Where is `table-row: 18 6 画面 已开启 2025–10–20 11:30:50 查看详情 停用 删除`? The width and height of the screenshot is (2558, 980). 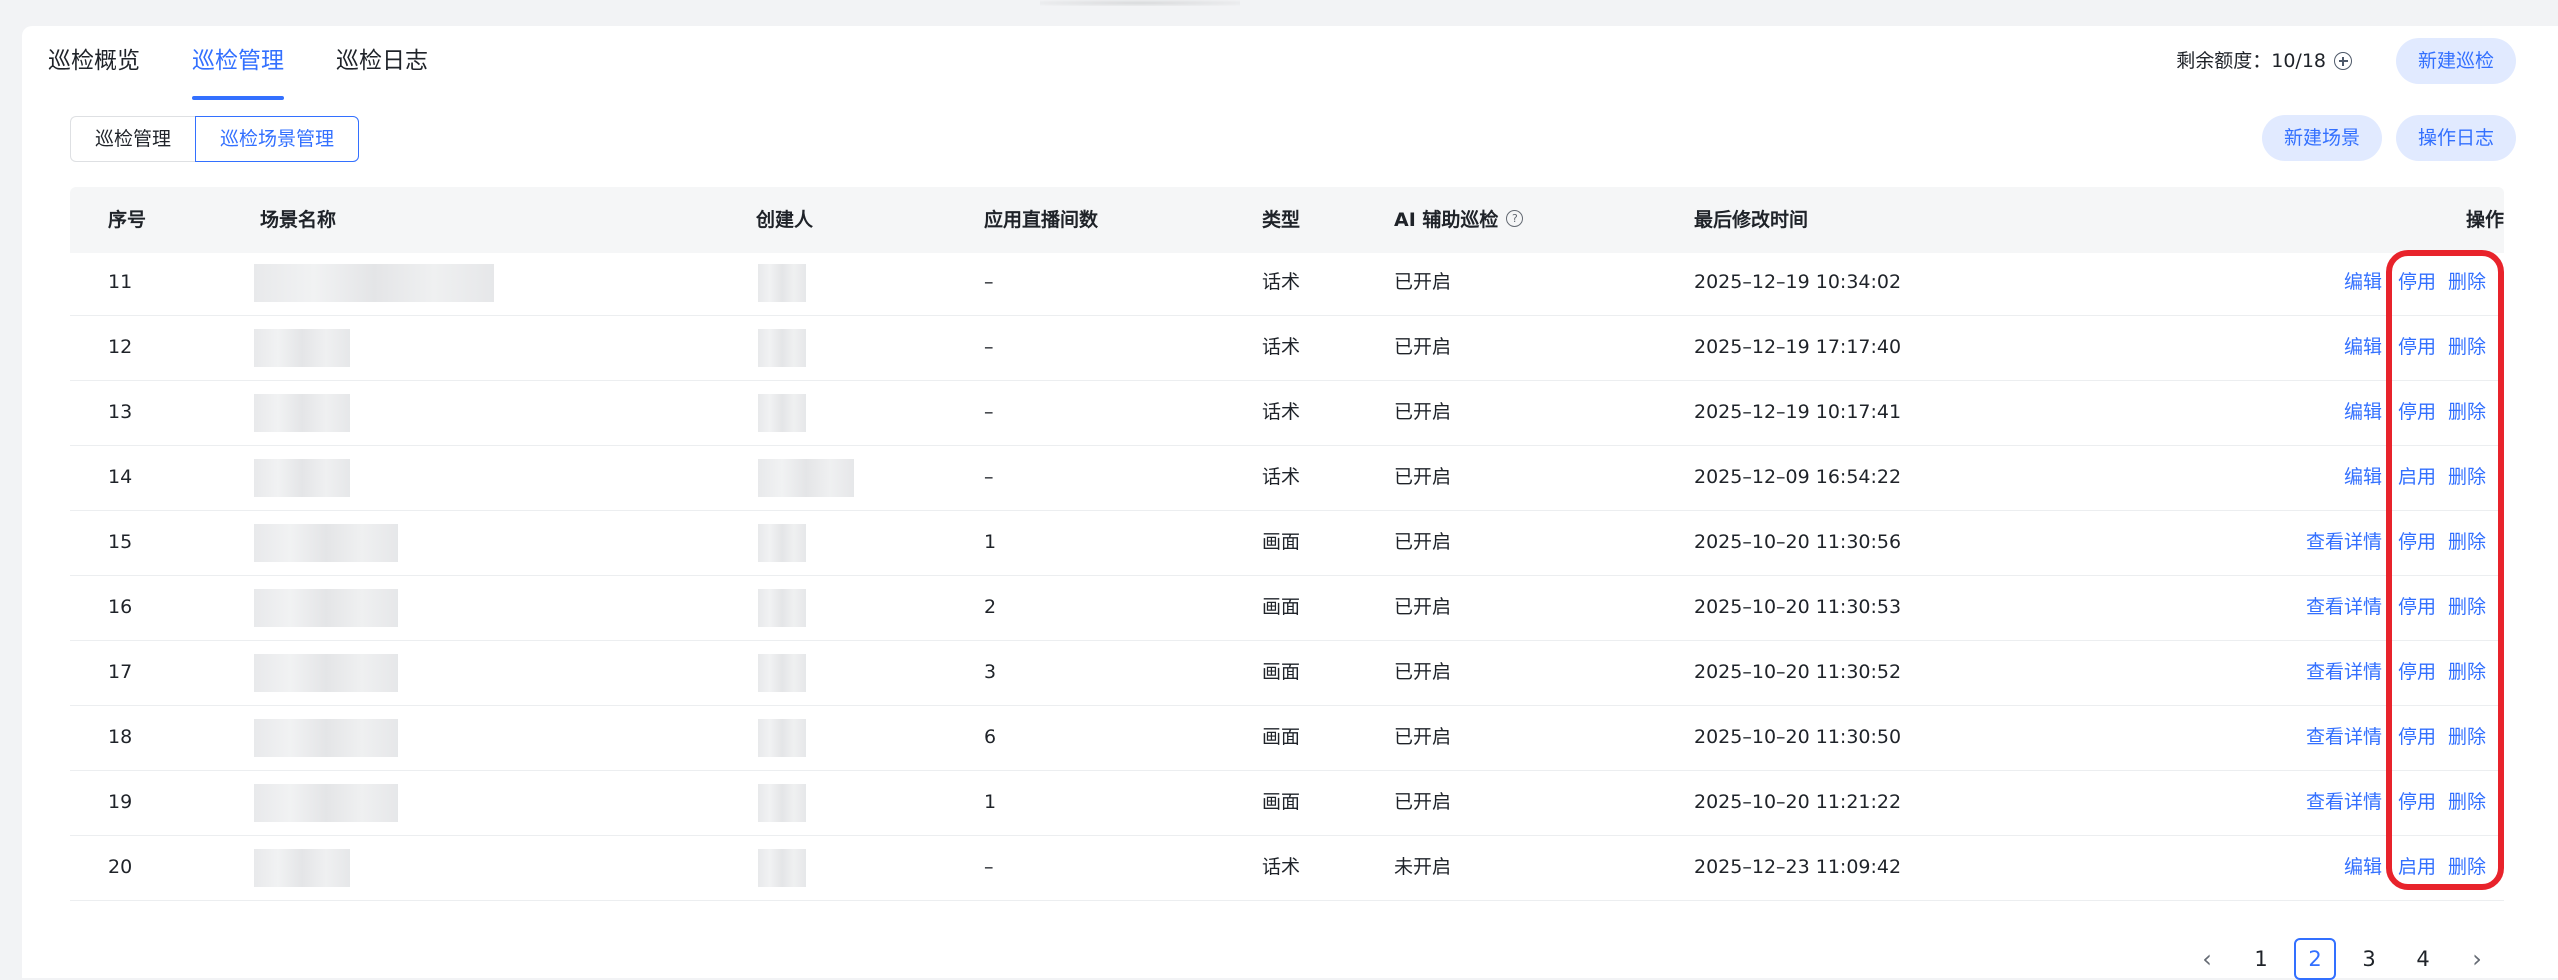
table-row: 18 6 画面 已开启 2025–10–20 11:30:50 查看详情 停用 删除 is located at coordinates (1287, 738).